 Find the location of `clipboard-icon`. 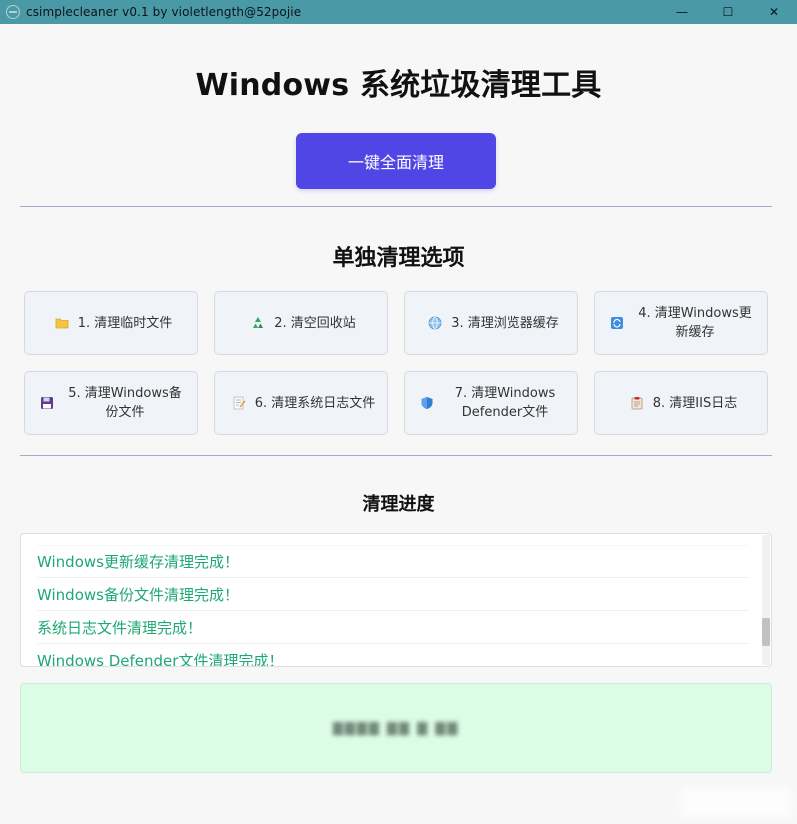

clipboard-icon is located at coordinates (637, 403).